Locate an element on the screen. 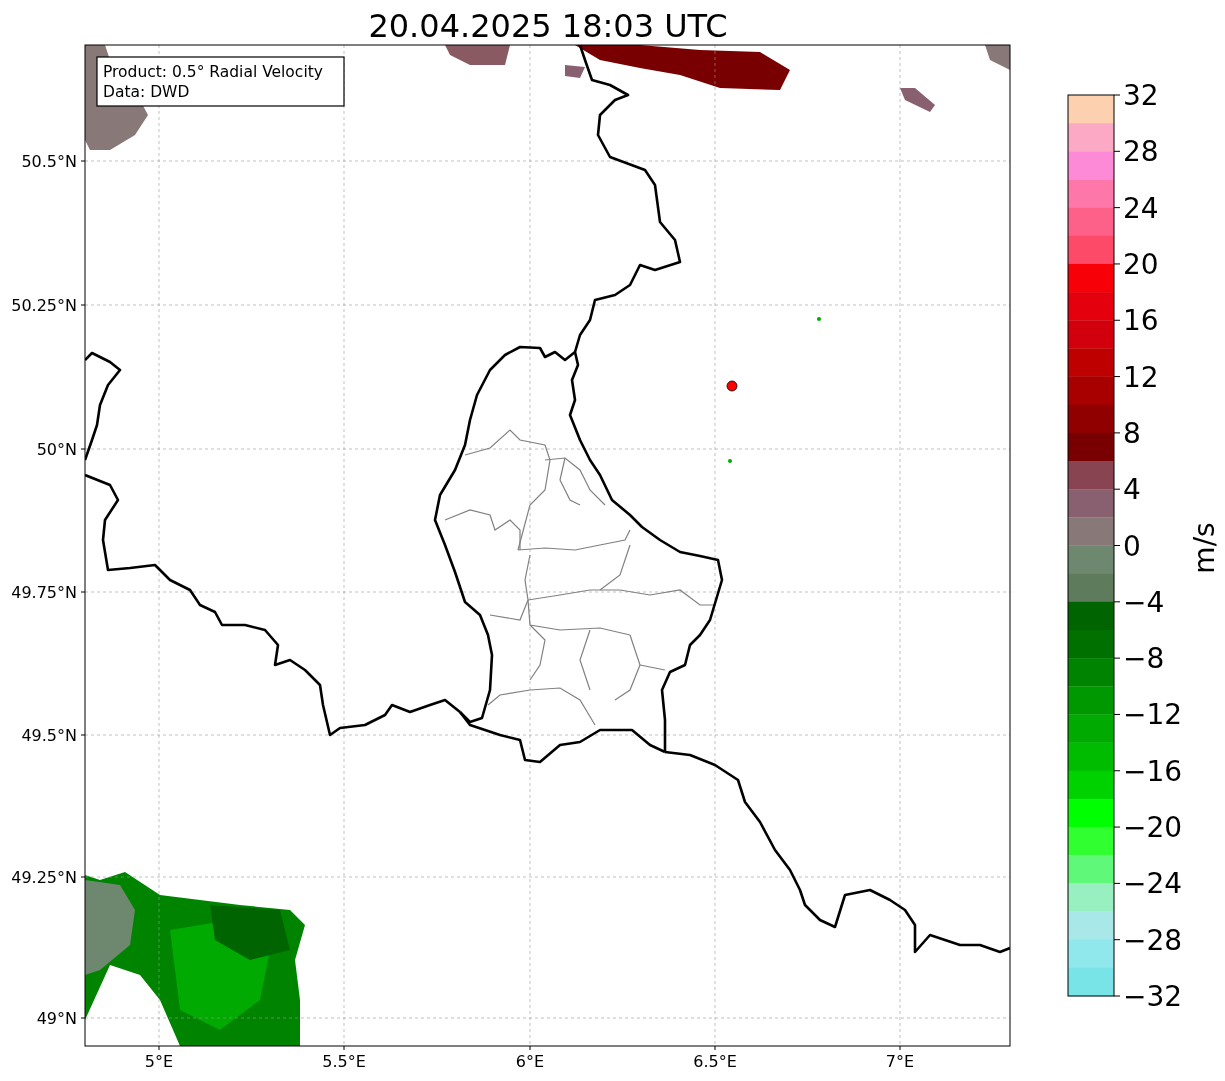 The height and width of the screenshot is (1081, 1225). colorbar-tick-label: 12 is located at coordinates (1141, 377).